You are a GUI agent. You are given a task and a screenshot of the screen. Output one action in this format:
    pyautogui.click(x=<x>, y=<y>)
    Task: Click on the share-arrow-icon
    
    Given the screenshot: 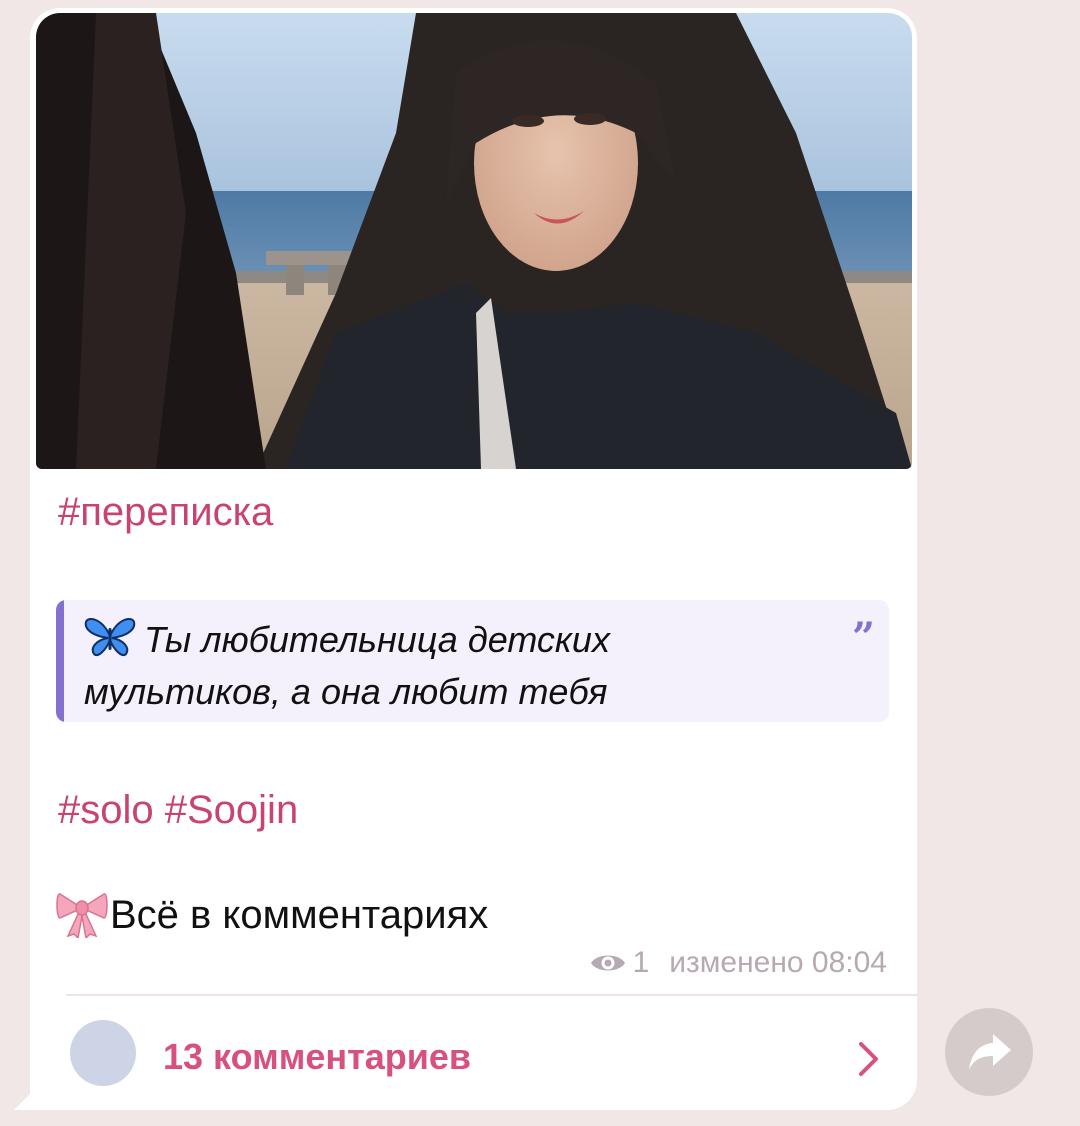 What is the action you would take?
    pyautogui.click(x=990, y=1052)
    